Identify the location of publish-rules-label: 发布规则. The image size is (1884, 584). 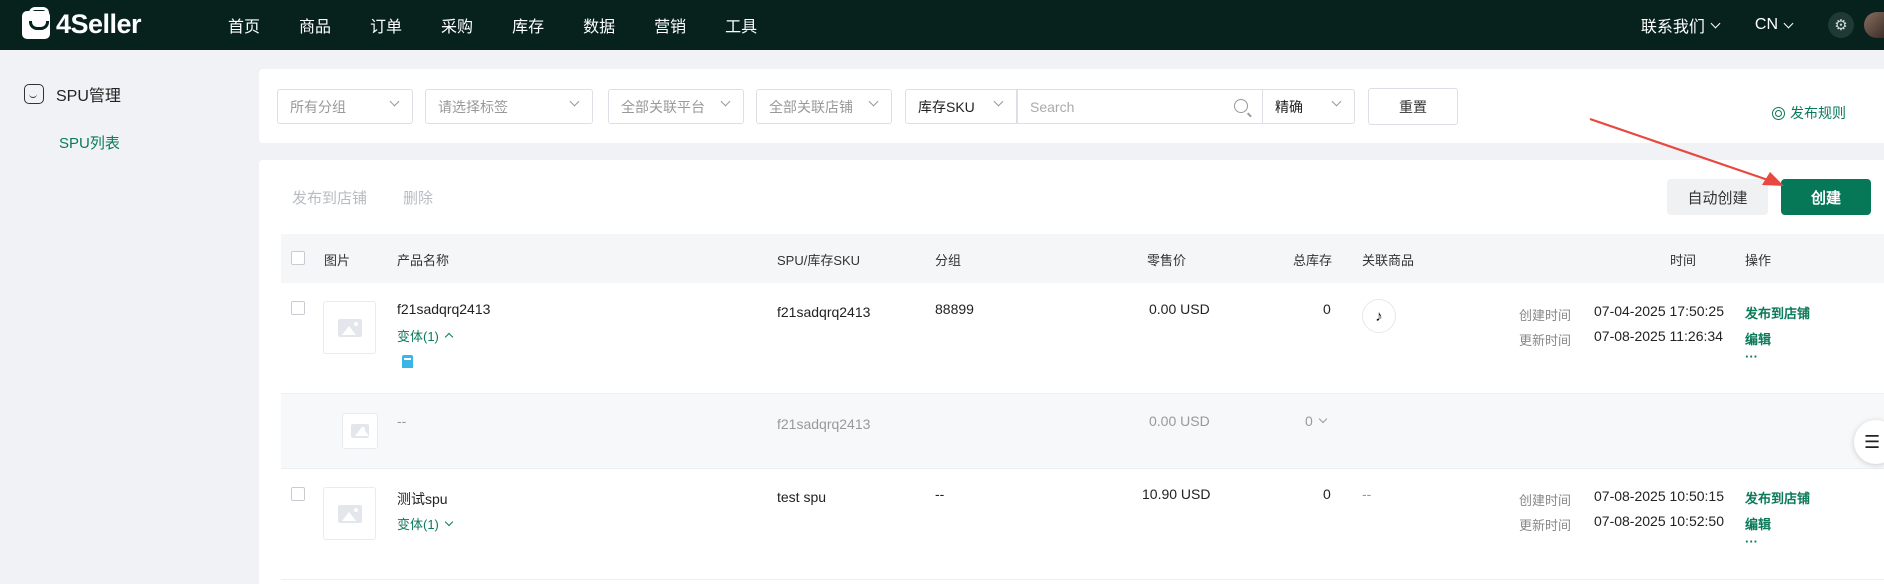
(1818, 113).